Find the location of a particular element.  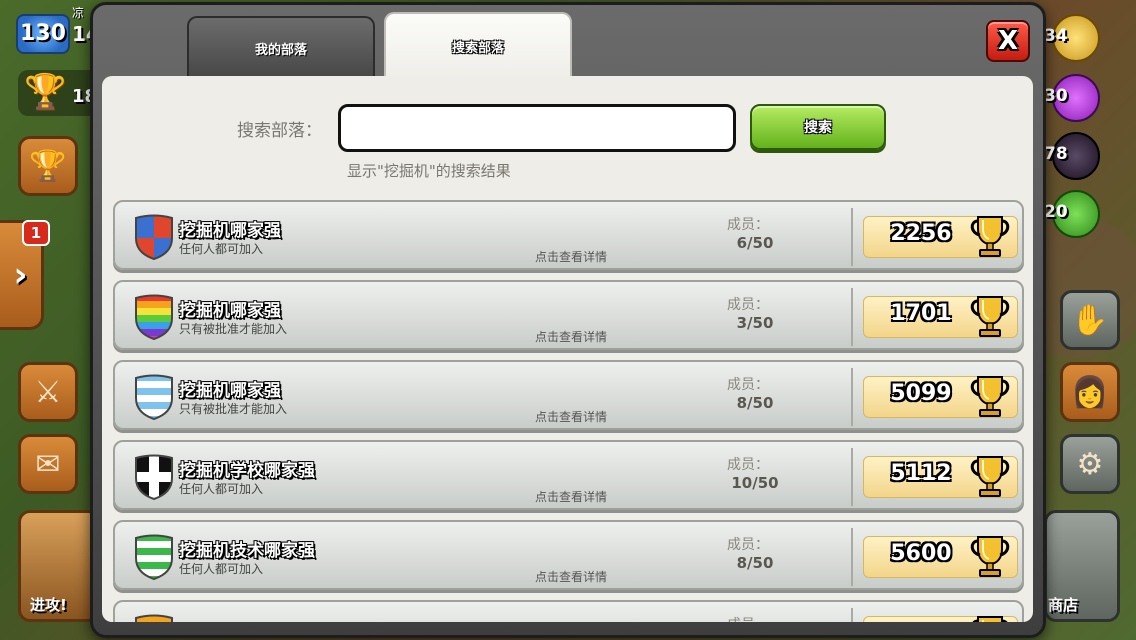

clan-row: 挖掘机技术哪家强 任何人都可加入 点击查看详情 成员： 8/50 5600 is located at coordinates (568, 555).